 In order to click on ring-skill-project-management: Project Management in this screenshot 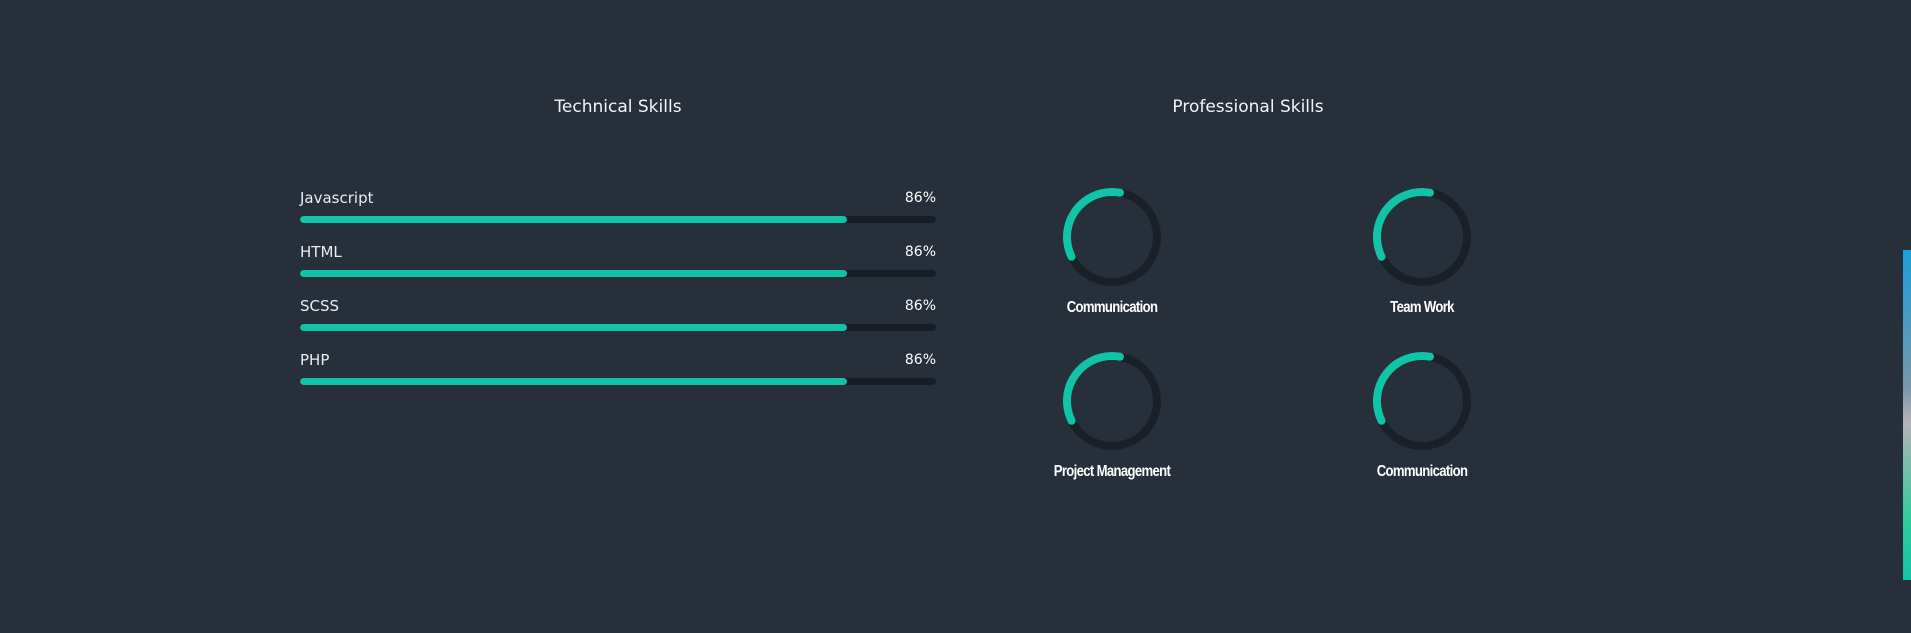, I will do `click(1112, 426)`.